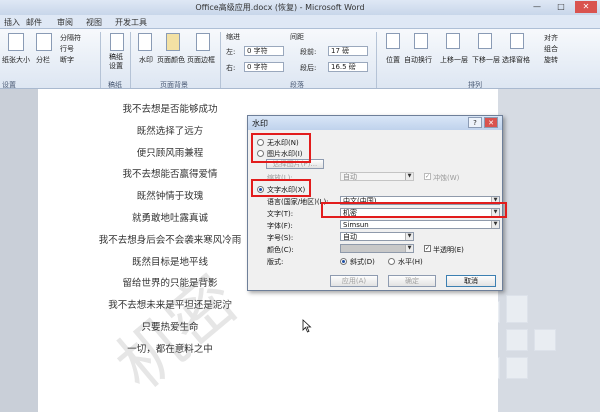 This screenshot has height=412, width=600. What do you see at coordinates (117, 42) in the screenshot?
I see `manuscript-icon` at bounding box center [117, 42].